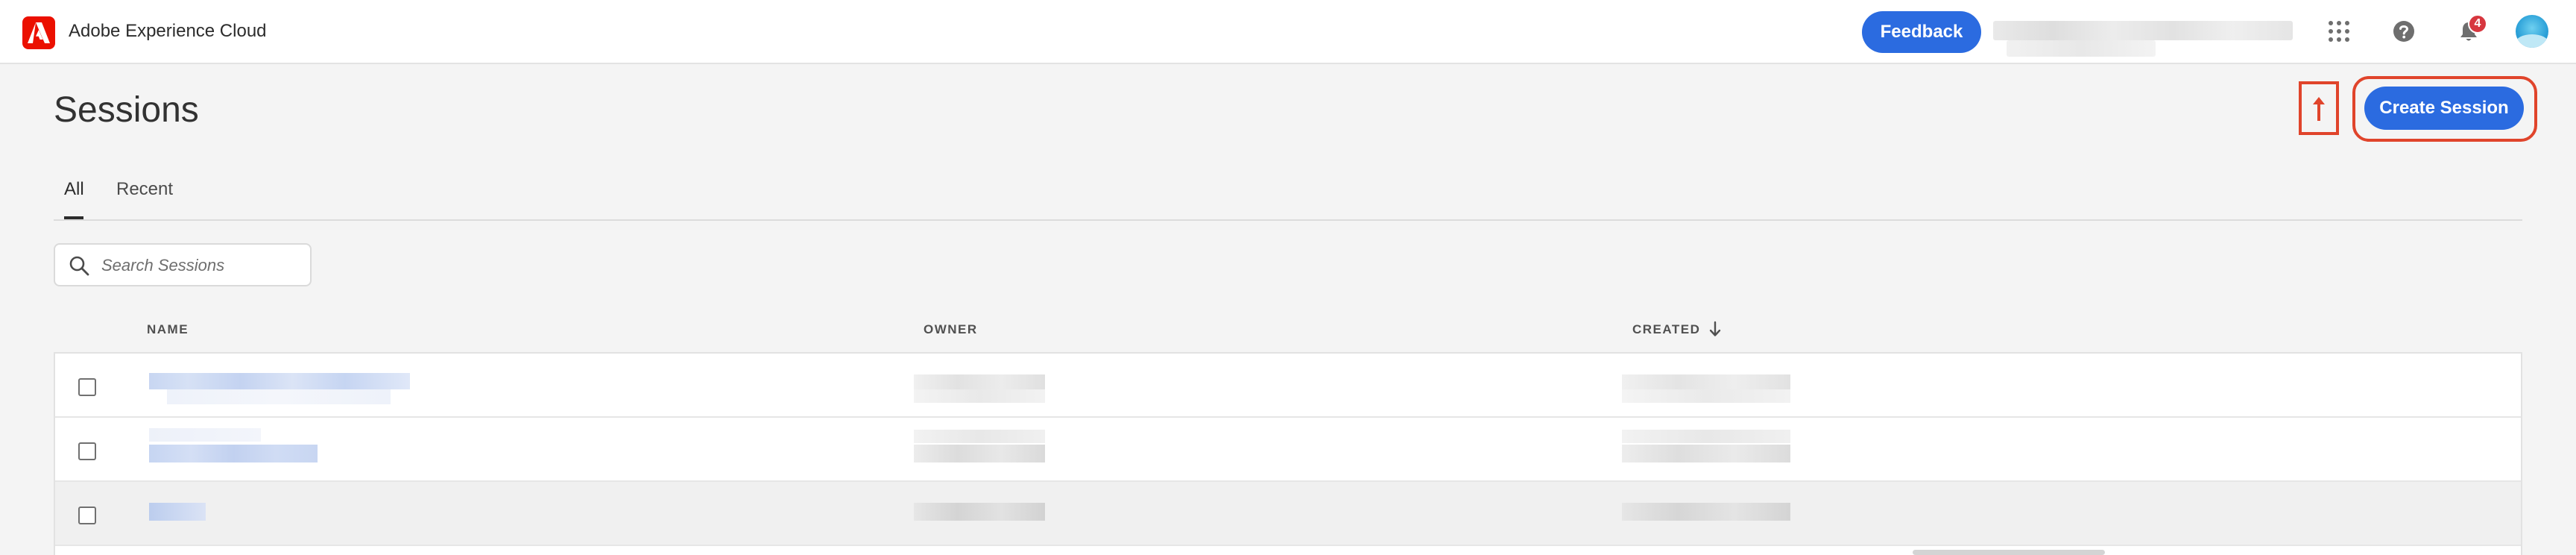  What do you see at coordinates (144, 189) in the screenshot?
I see `tab-recent: Recent` at bounding box center [144, 189].